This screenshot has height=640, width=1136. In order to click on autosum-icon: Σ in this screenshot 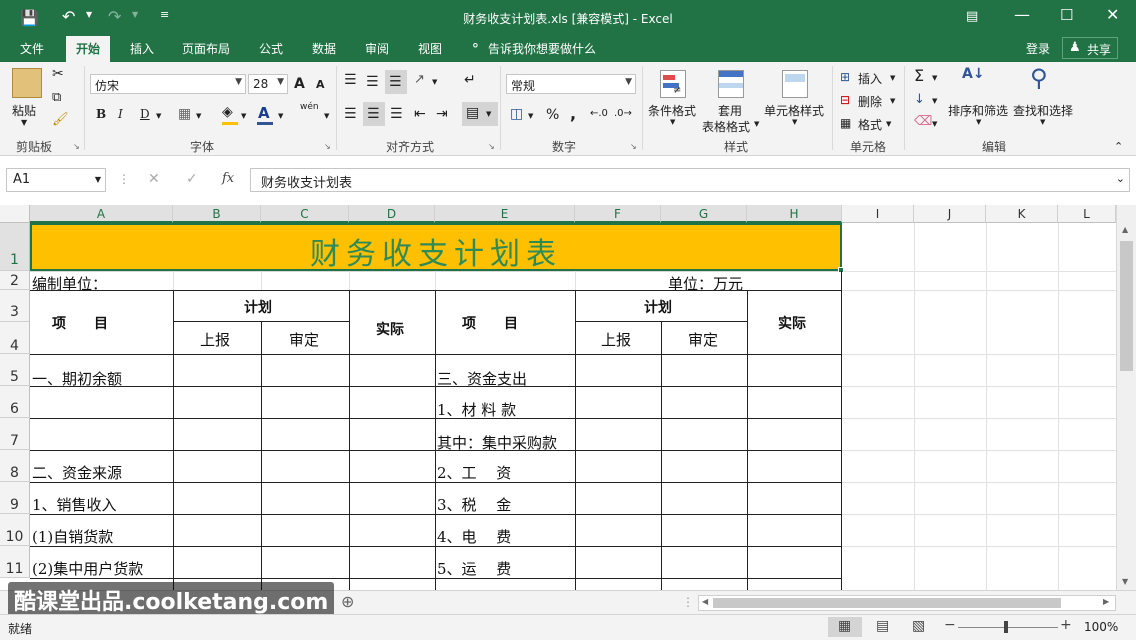, I will do `click(919, 75)`.